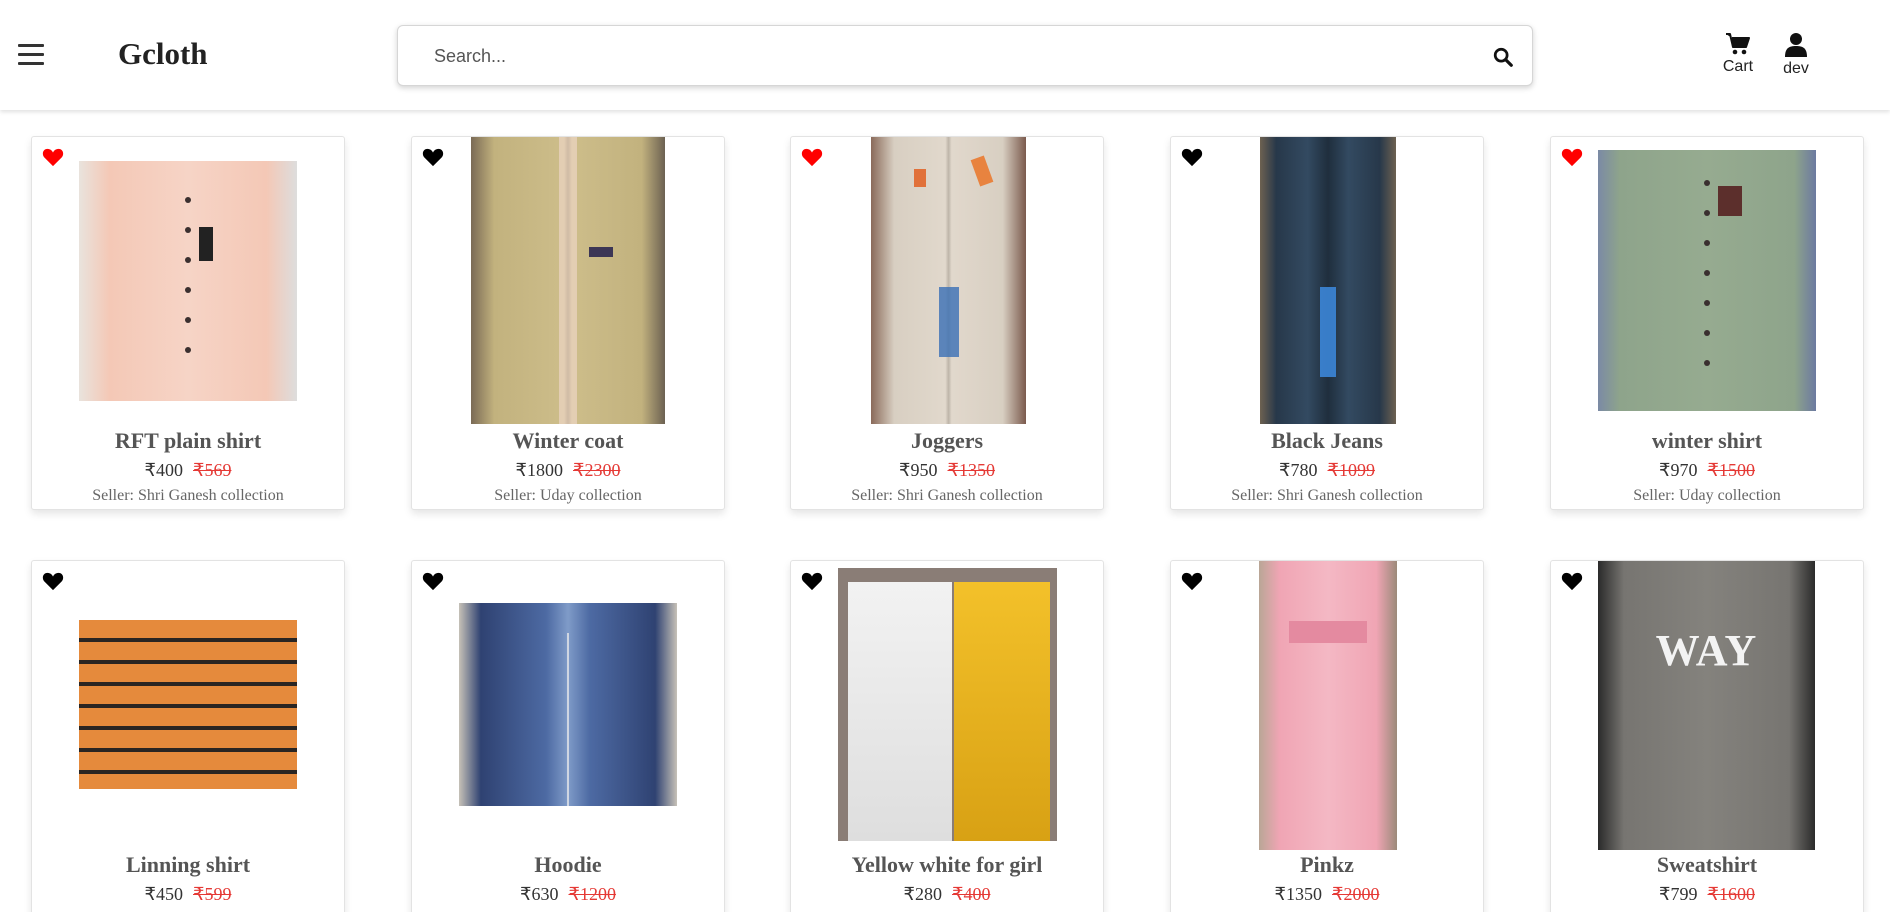 The width and height of the screenshot is (1890, 912). Describe the element at coordinates (1678, 470) in the screenshot. I see `sale-price: ₹970` at that location.